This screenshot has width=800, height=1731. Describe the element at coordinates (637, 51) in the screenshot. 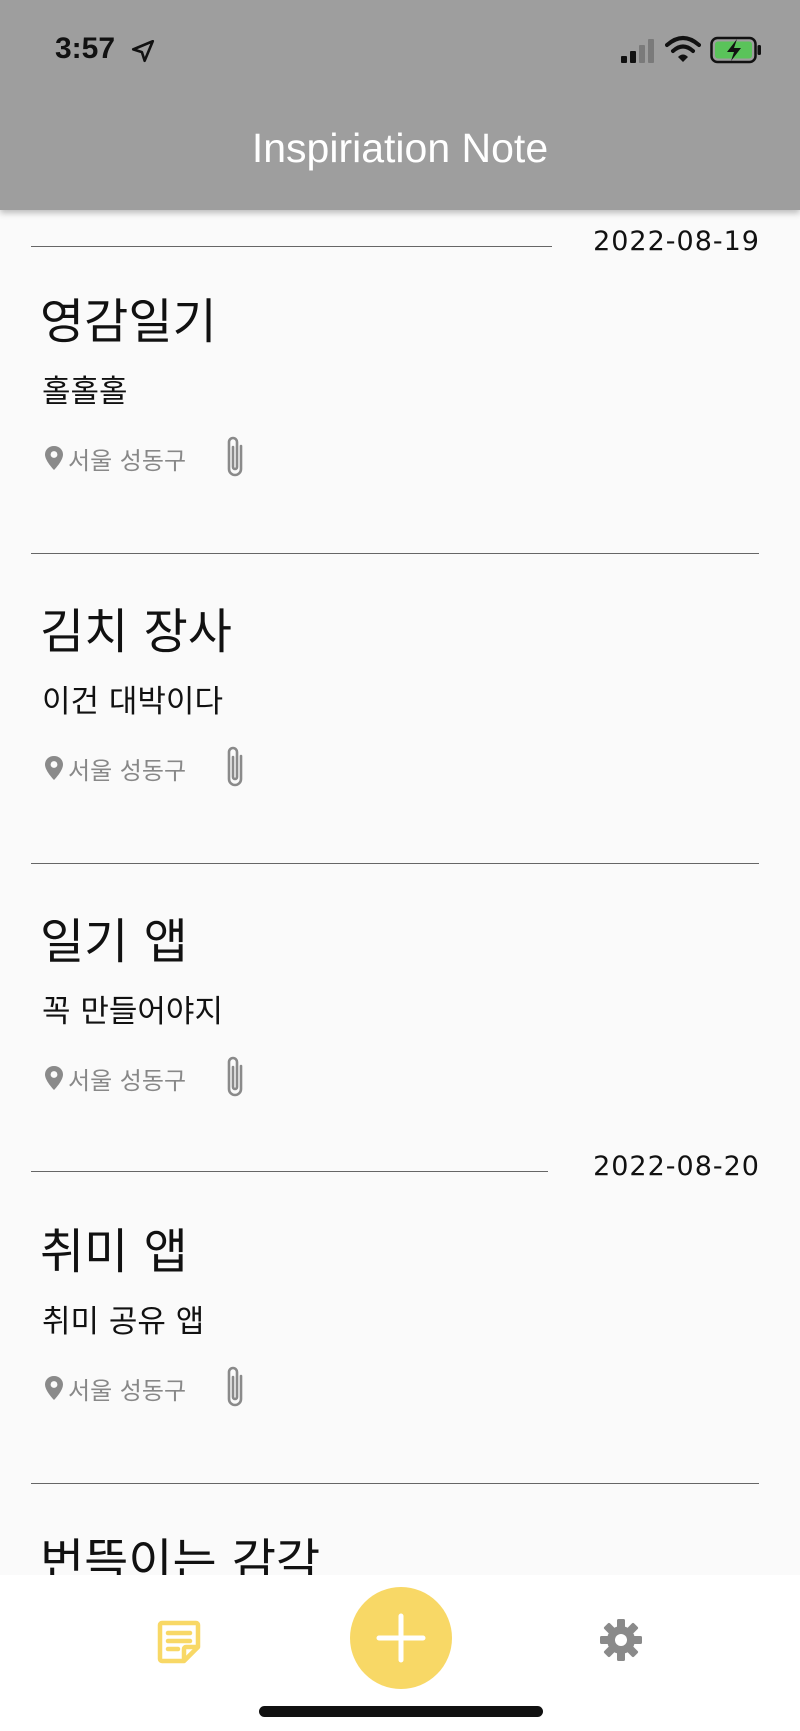

I see `cellular-signal-icon` at that location.